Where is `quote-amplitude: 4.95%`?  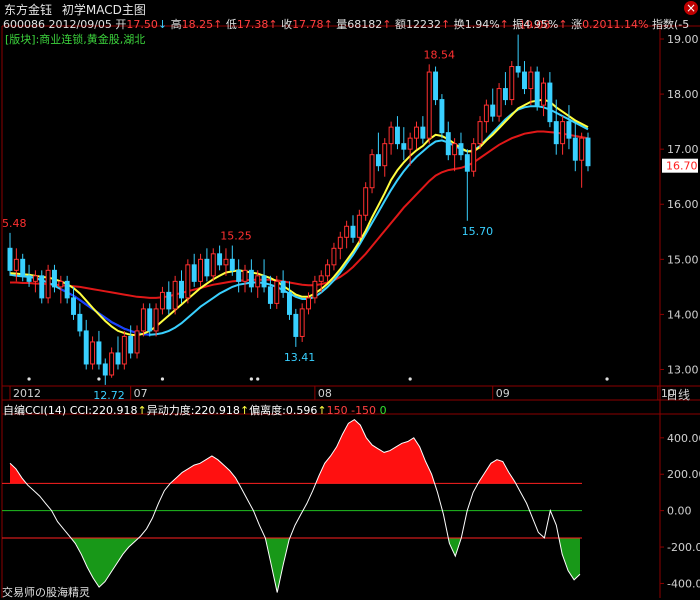
quote-amplitude: 4.95% is located at coordinates (541, 24).